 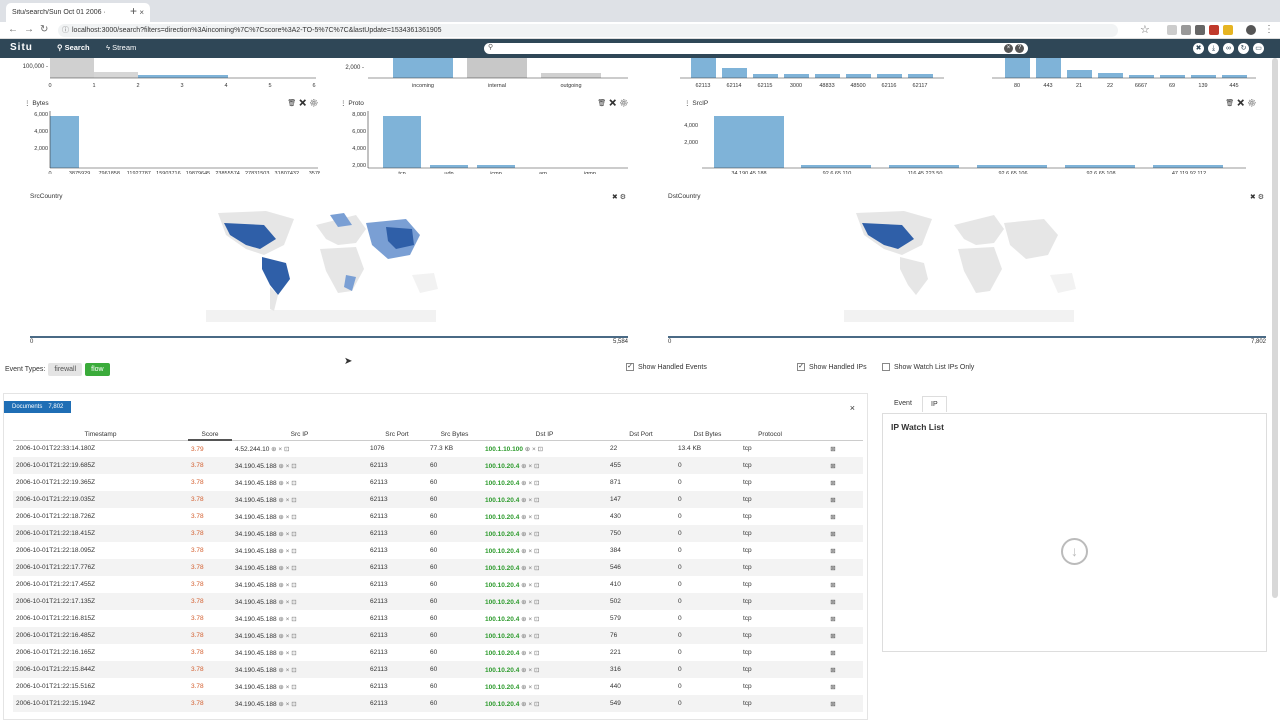 What do you see at coordinates (544, 435) in the screenshot?
I see `column-header: Dst IP` at bounding box center [544, 435].